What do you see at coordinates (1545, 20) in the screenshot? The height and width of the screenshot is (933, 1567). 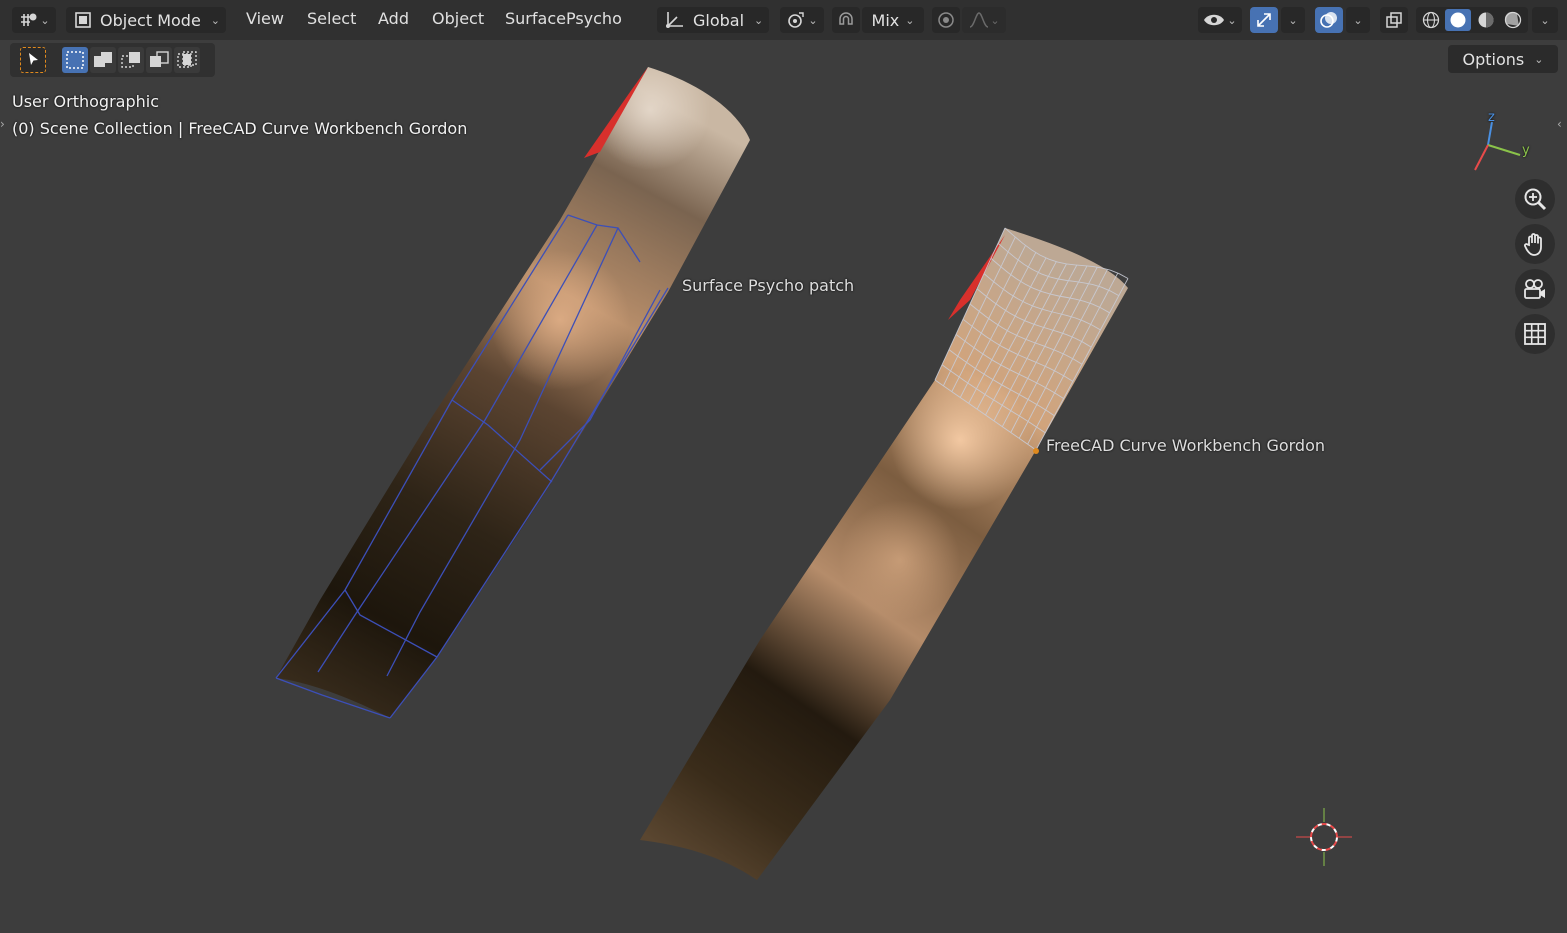 I see `shading-options-dropdown: ⌄` at bounding box center [1545, 20].